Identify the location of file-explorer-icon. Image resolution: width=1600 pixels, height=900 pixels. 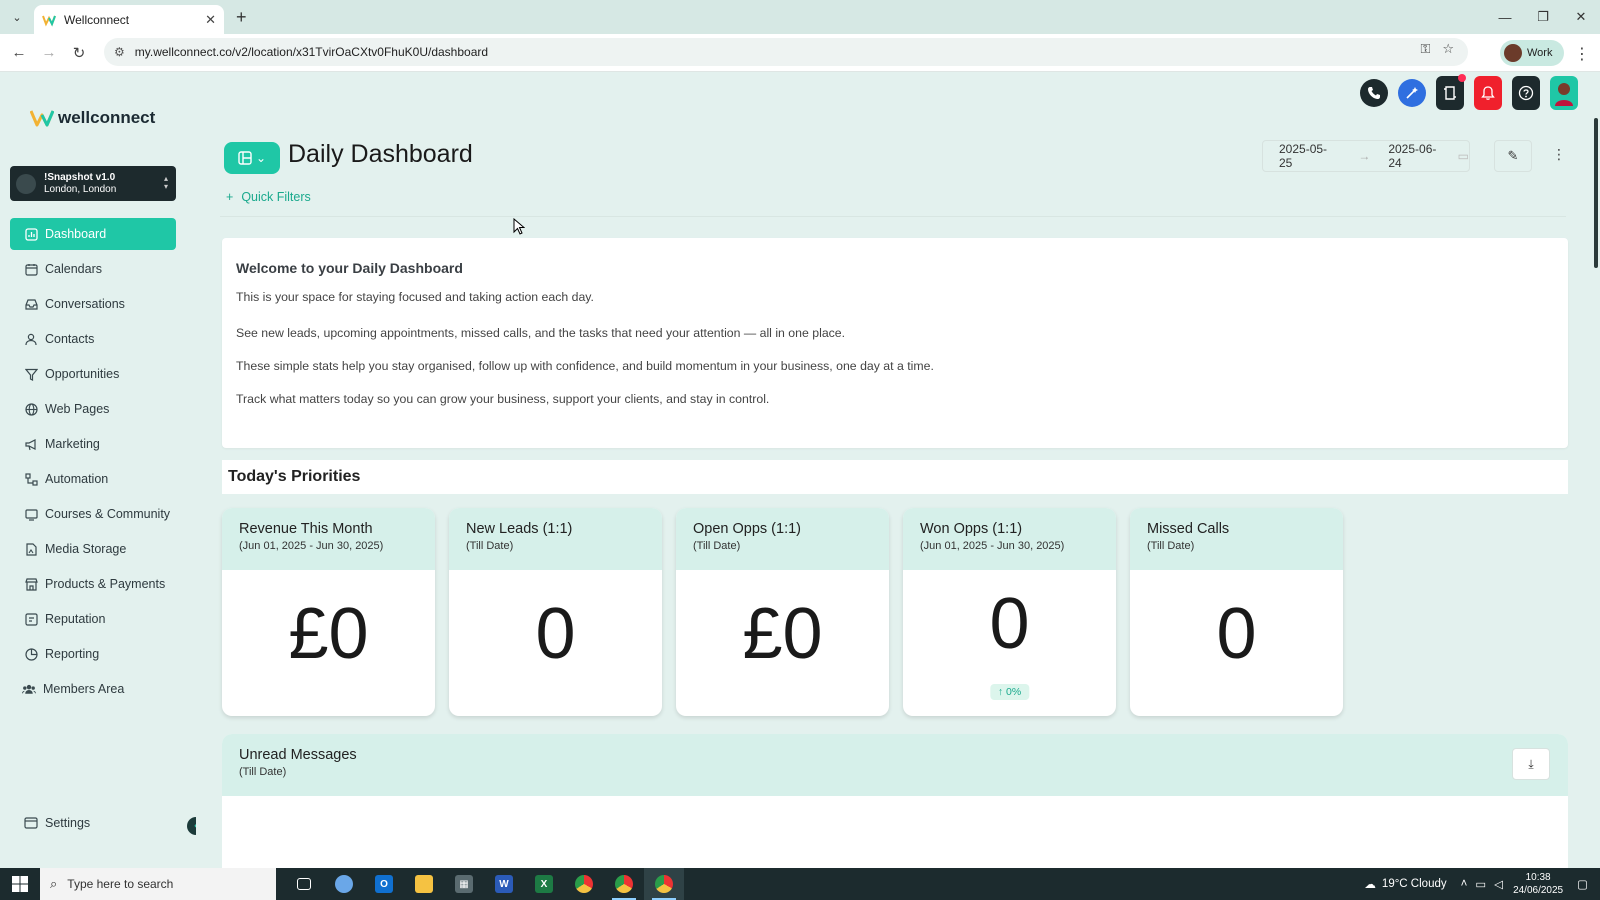
(424, 884).